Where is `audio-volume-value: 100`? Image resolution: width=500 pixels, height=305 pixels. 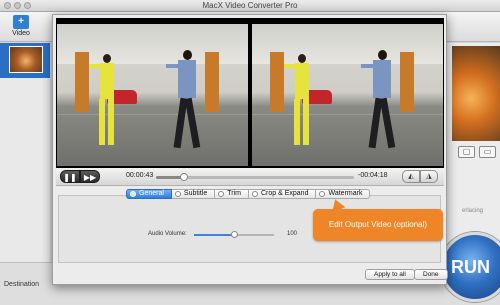 audio-volume-value: 100 is located at coordinates (292, 234).